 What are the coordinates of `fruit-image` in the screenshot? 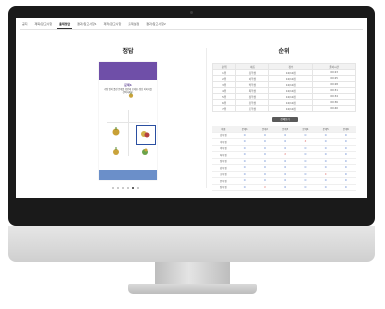 It's located at (131, 95).